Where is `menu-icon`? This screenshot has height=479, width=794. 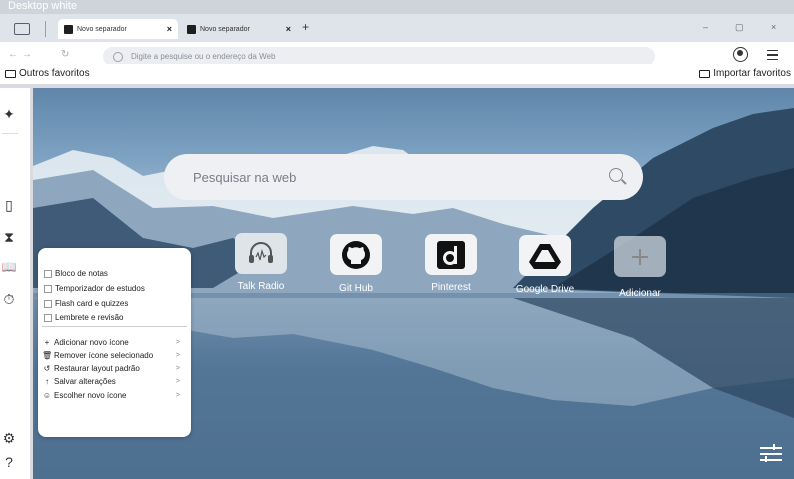
menu-icon is located at coordinates (772, 56).